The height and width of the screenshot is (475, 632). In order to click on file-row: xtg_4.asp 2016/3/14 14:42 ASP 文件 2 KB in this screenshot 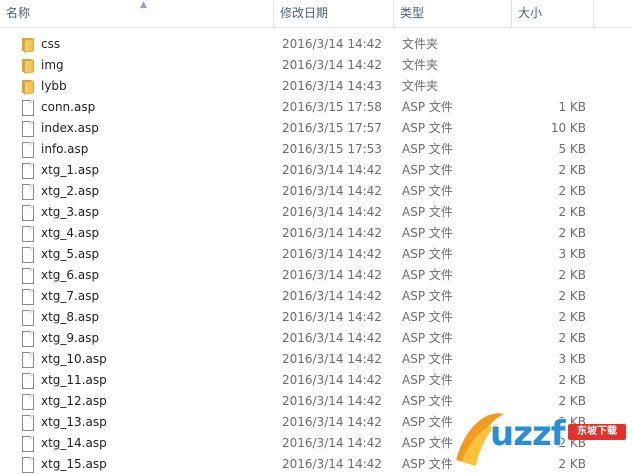, I will do `click(316, 233)`.